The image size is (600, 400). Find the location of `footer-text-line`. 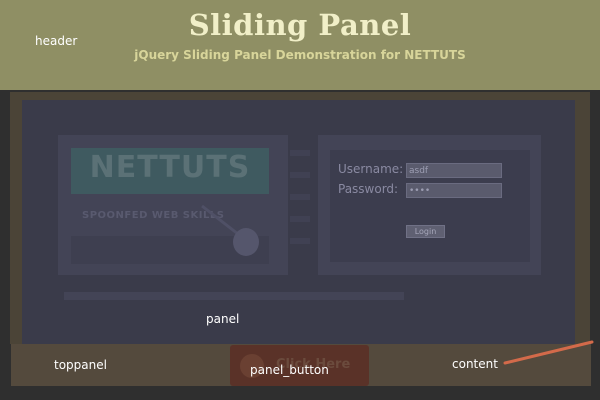

footer-text-line is located at coordinates (234, 296).